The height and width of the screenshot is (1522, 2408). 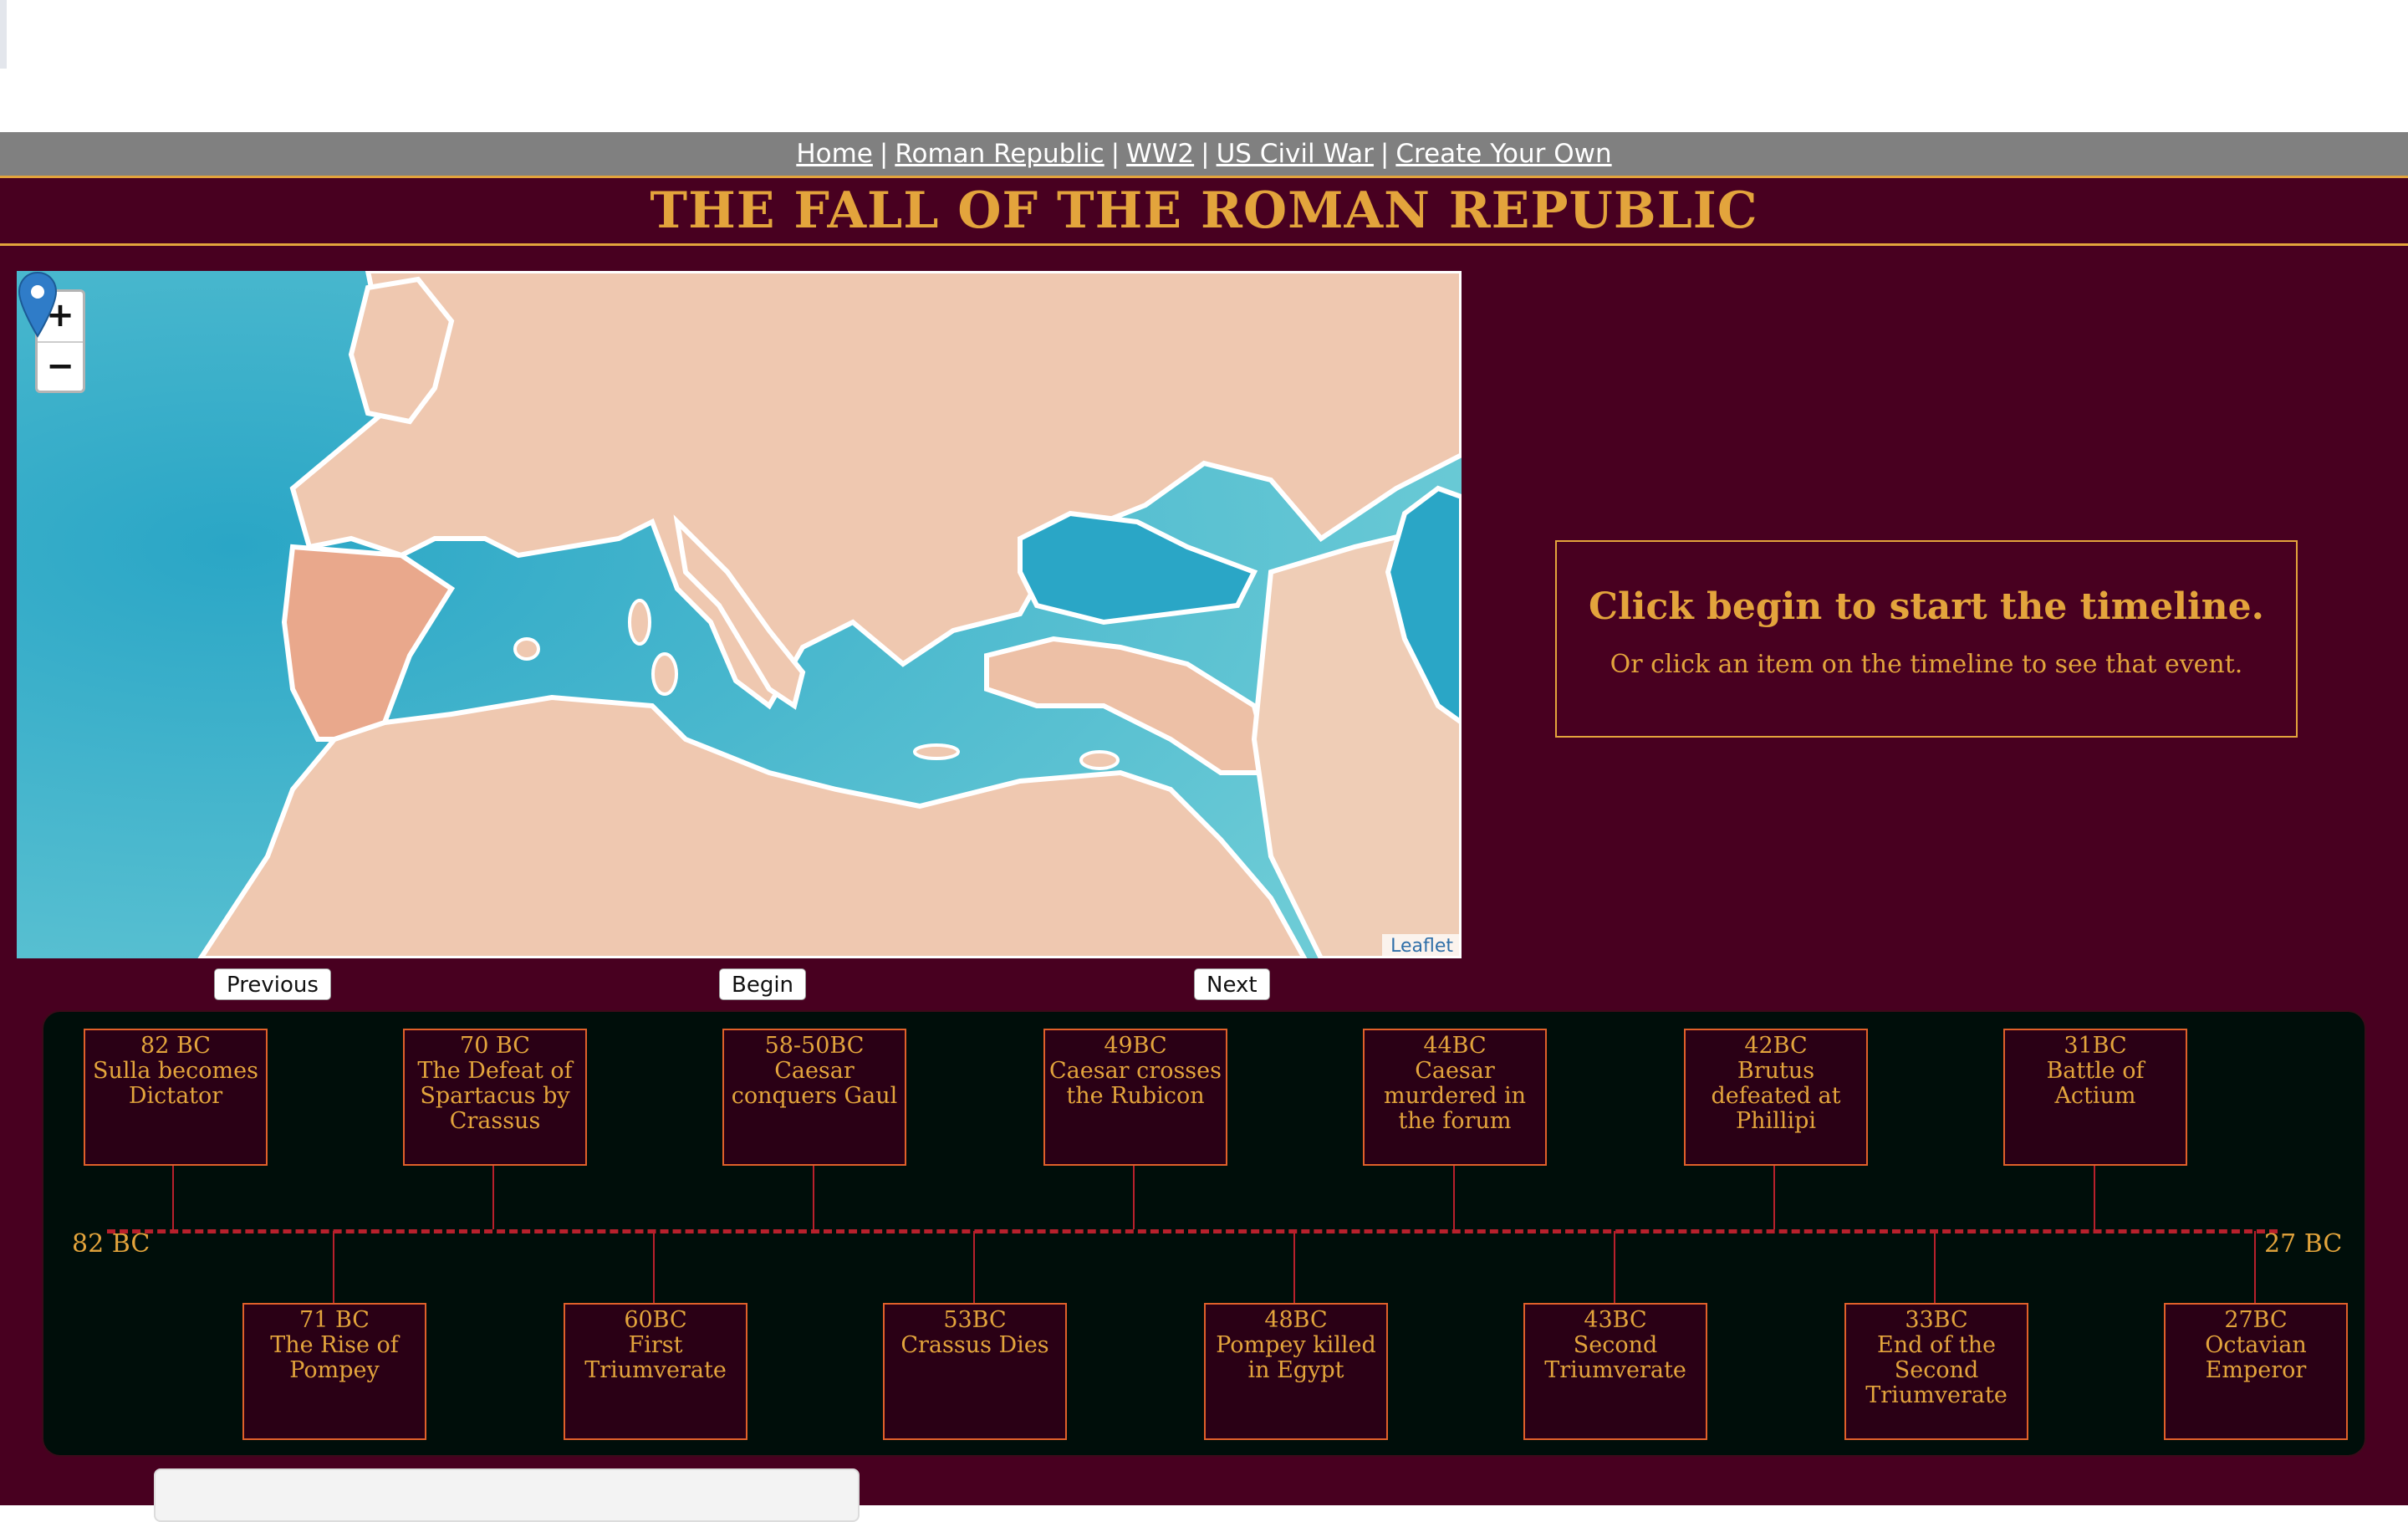 I want to click on timeline-event: 31BC Battle of Actium, so click(x=2095, y=1098).